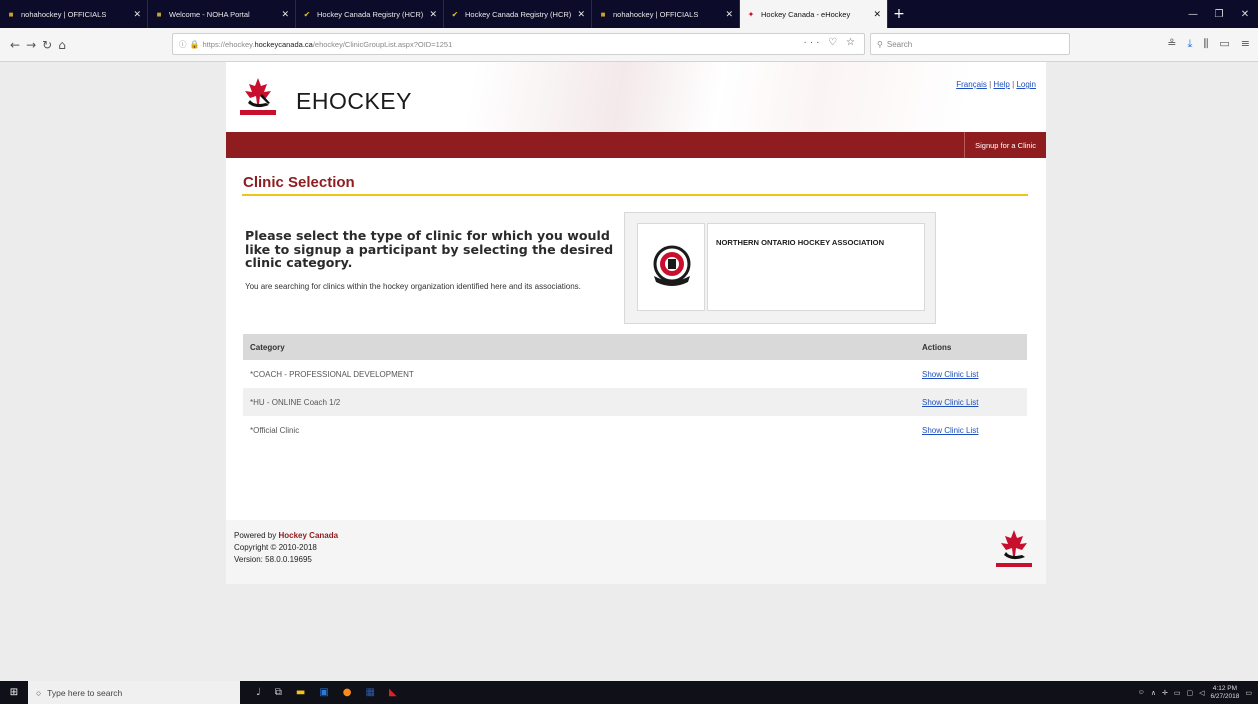 The image size is (1258, 704). What do you see at coordinates (780, 268) in the screenshot?
I see `organization-panel: NORTHERN ONTARIO HOCKEY ASSOCIATION` at bounding box center [780, 268].